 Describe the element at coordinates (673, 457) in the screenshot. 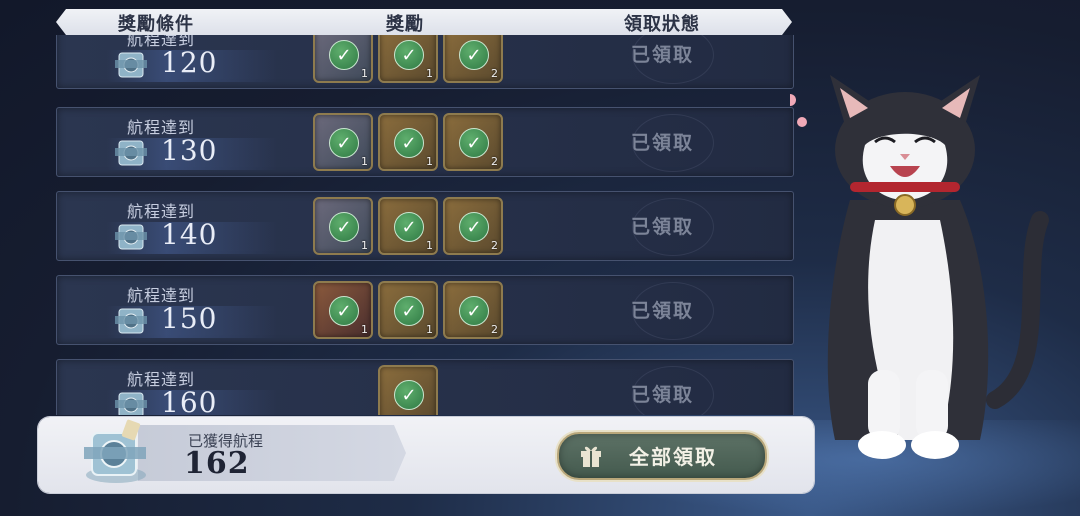

I see `claim-all-label: 全部領取` at that location.